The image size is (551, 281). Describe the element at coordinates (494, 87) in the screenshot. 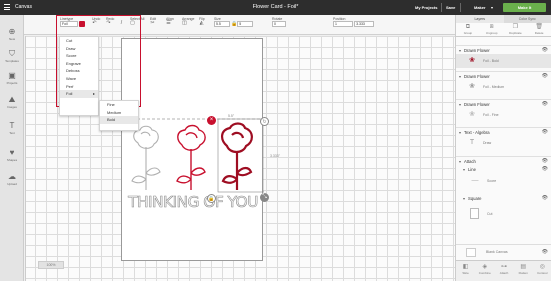

I see `layer-operation: Foil - Medium` at that location.